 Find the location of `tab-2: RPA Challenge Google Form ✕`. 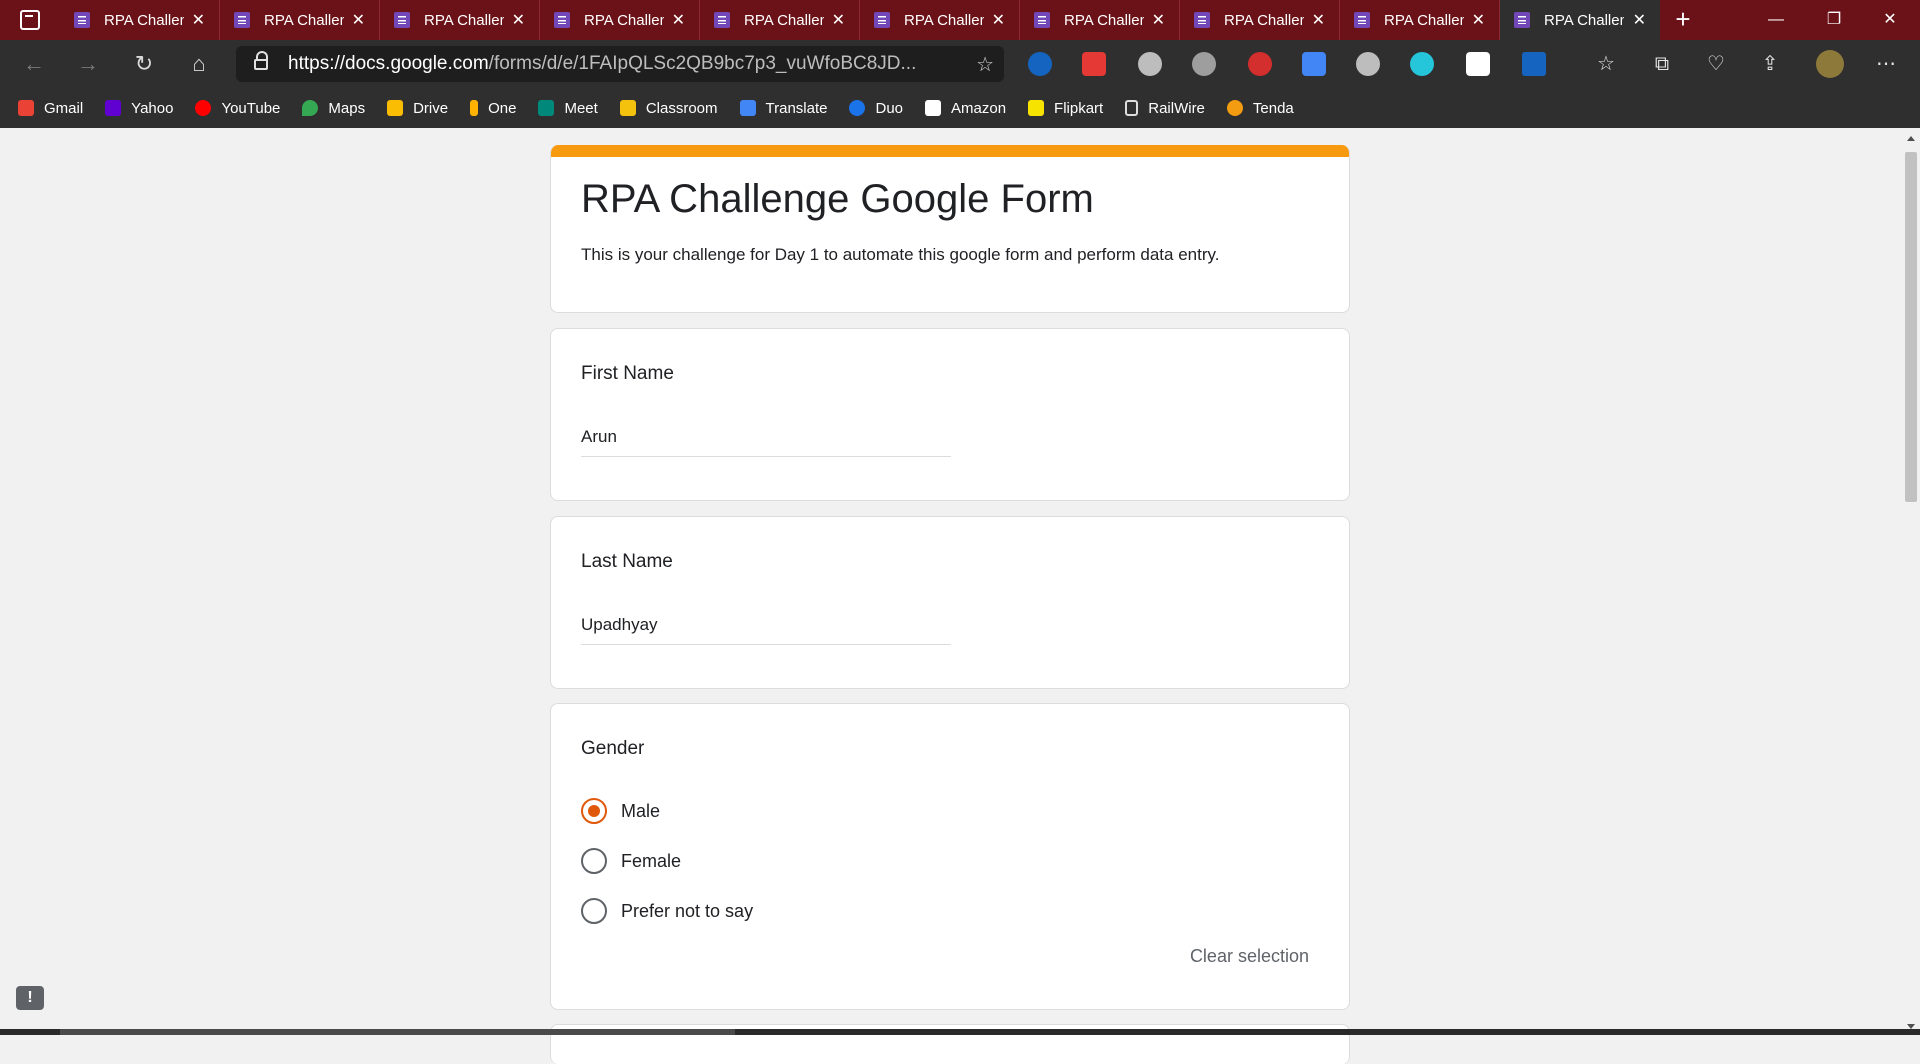

tab-2: RPA Challenge Google Form ✕ is located at coordinates (460, 20).